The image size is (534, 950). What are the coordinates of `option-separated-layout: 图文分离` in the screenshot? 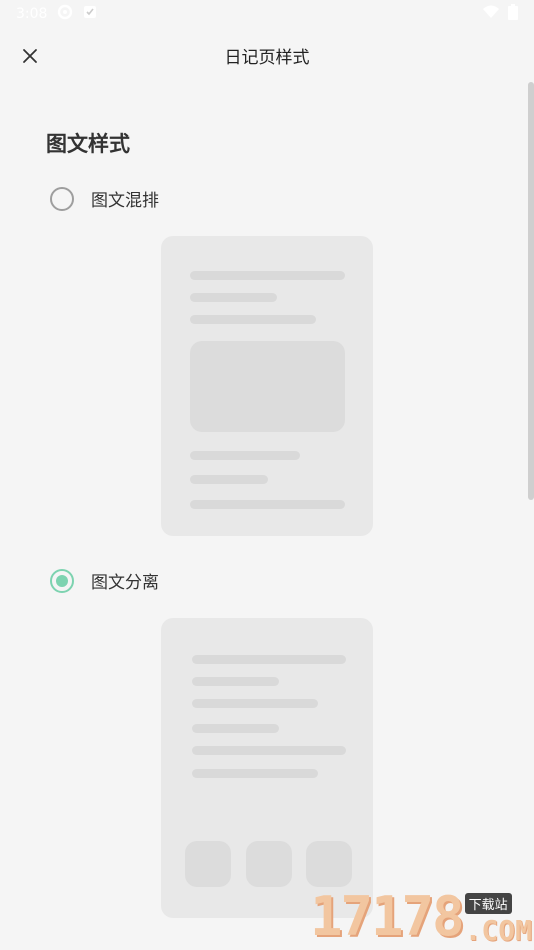 It's located at (104, 580).